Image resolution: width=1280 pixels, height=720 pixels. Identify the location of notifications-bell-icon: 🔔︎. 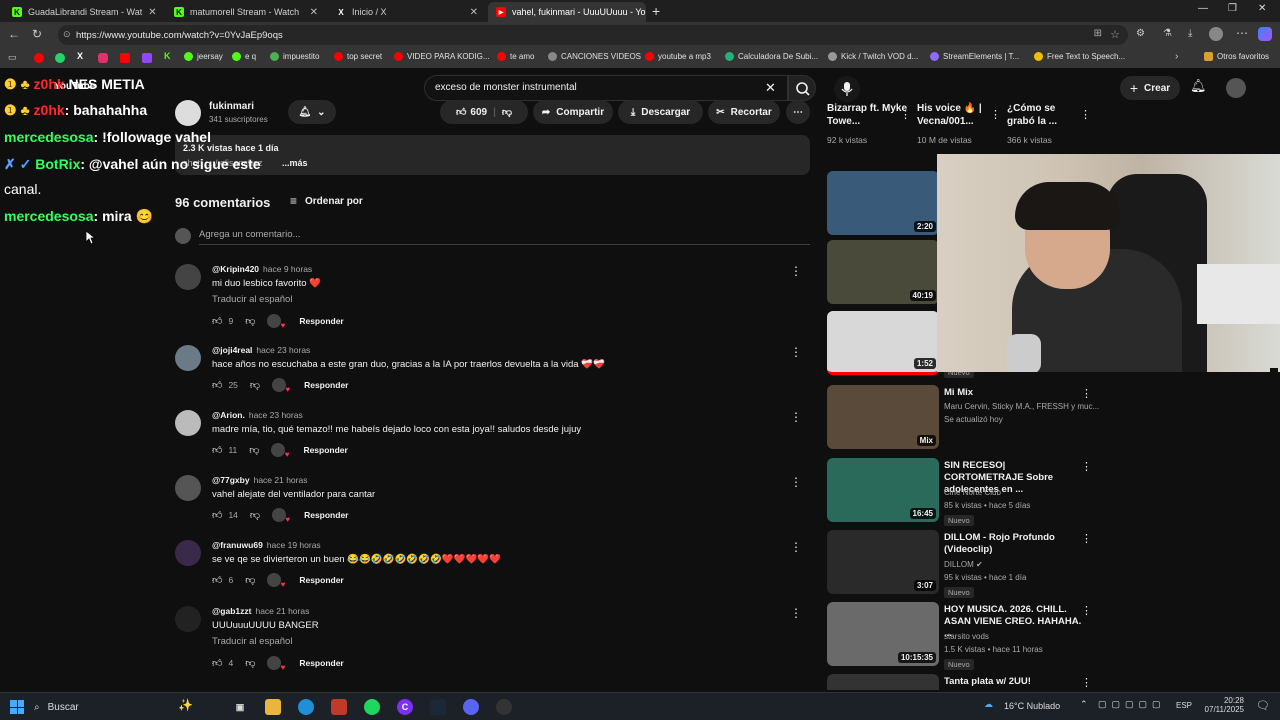
(1198, 86).